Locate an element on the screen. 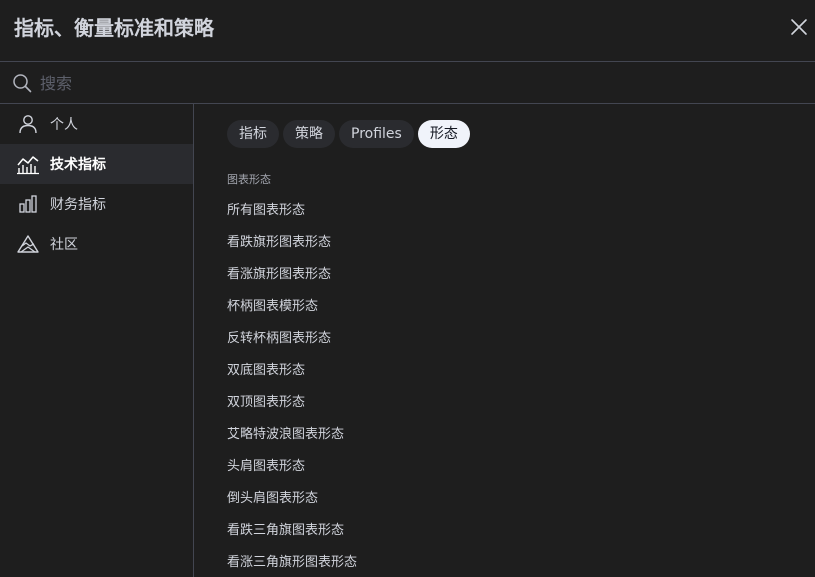  search-bar is located at coordinates (407, 83).